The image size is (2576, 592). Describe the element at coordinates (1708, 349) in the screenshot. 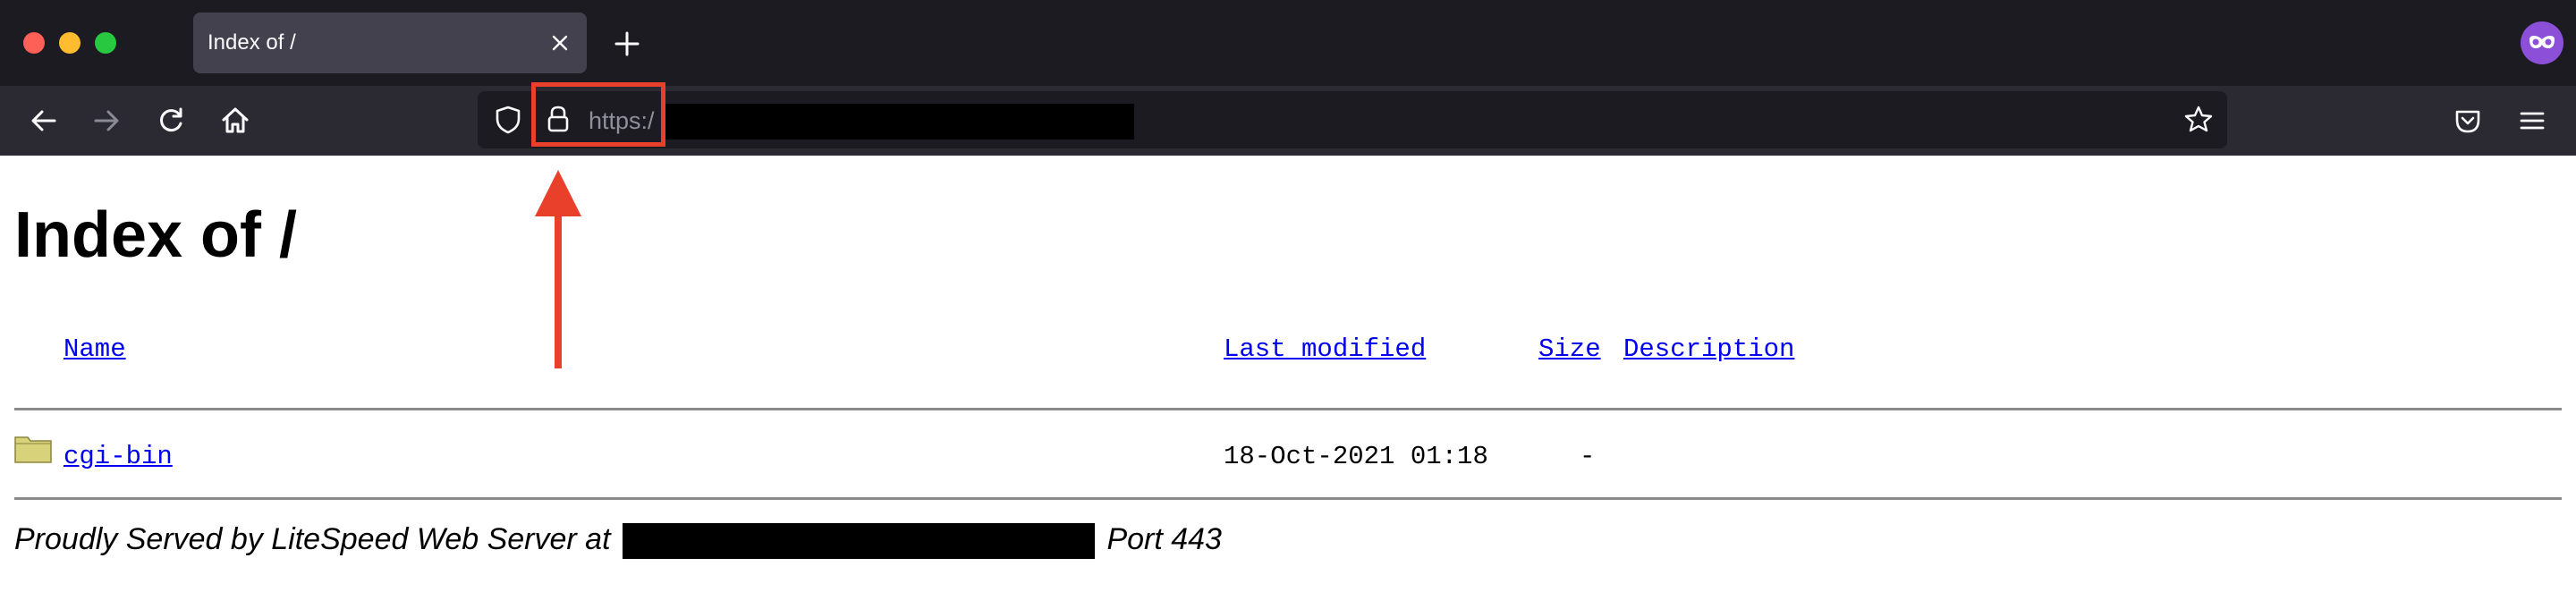

I see `column-header-description: Description` at that location.